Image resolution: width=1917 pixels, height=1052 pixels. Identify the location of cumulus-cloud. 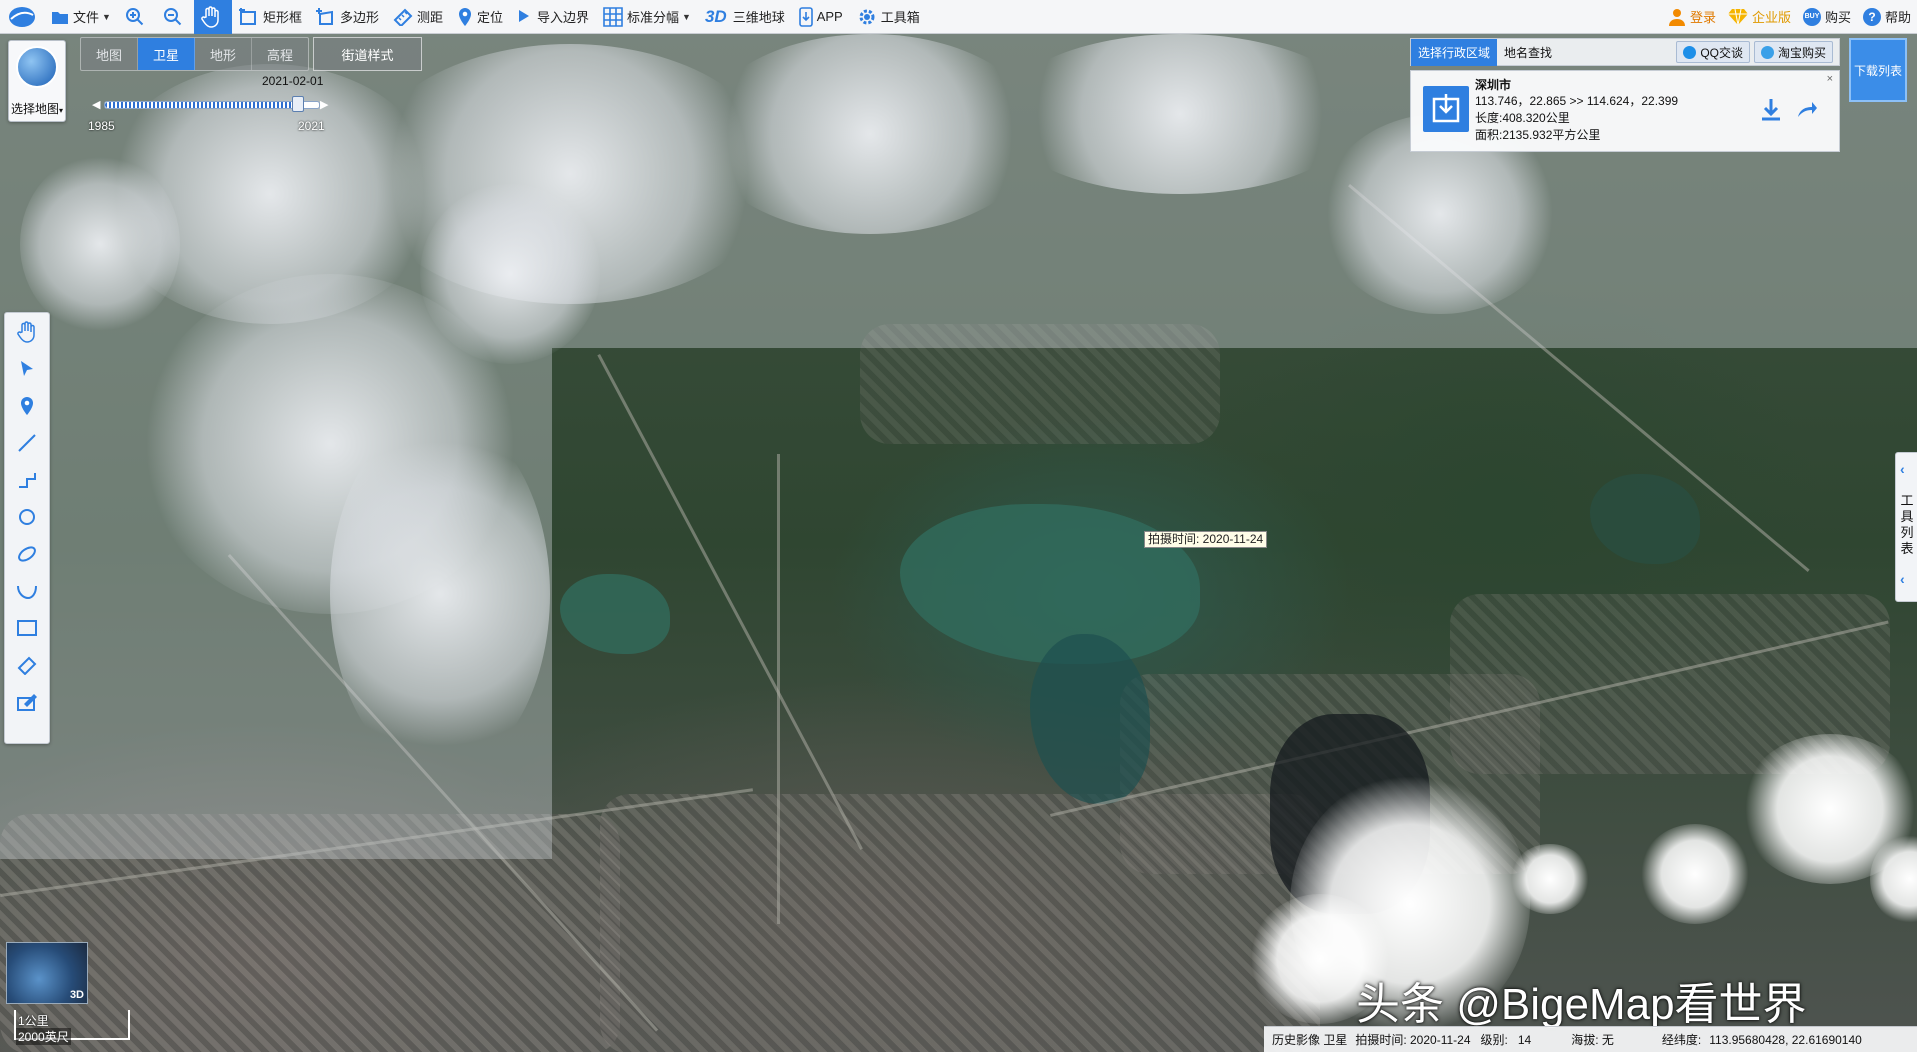
(1695, 874).